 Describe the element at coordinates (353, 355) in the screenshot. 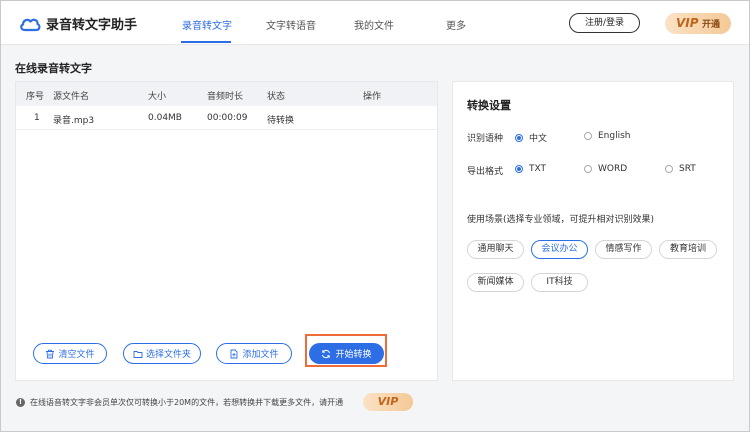

I see `start-convert-label: 开始转换` at that location.